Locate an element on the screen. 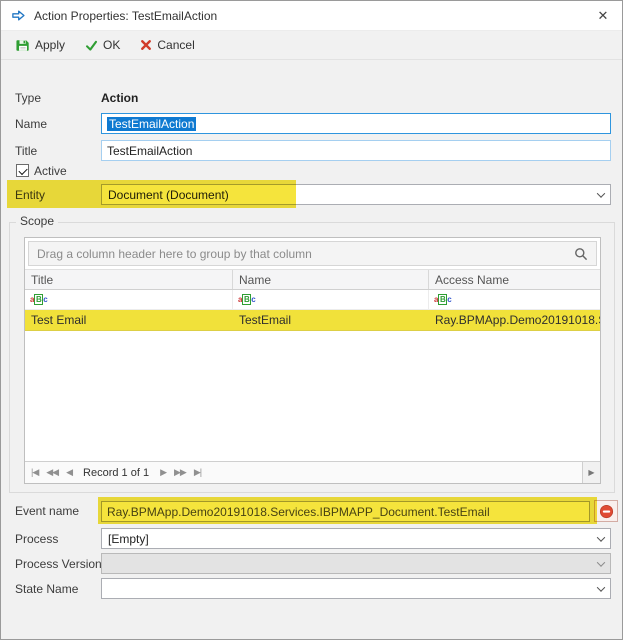 This screenshot has height=640, width=623. entity-dropdown-value: Document (Document) is located at coordinates (168, 194).